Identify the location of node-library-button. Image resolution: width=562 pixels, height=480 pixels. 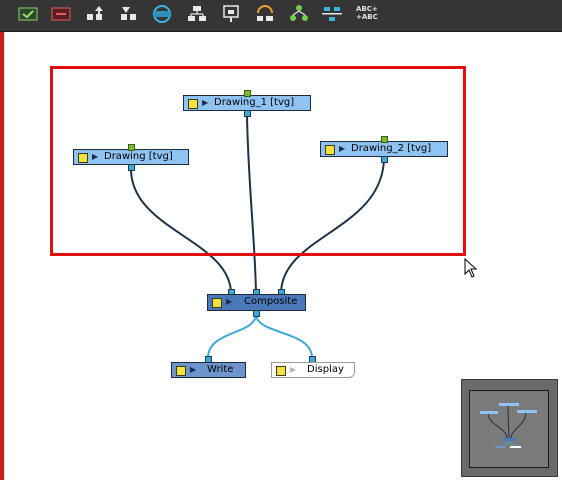
(265, 14).